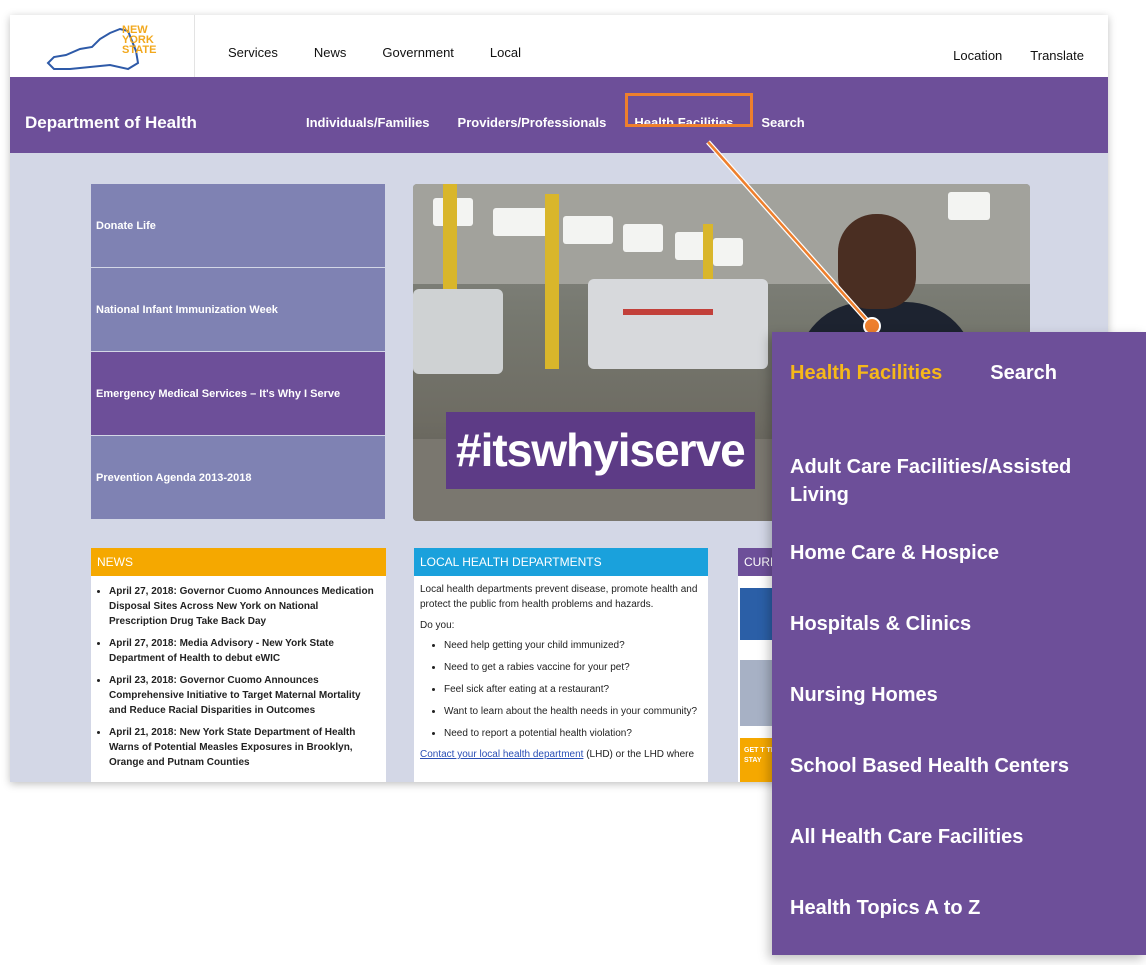  I want to click on menu-item-health-topics: Health Topics A to Z, so click(960, 908).